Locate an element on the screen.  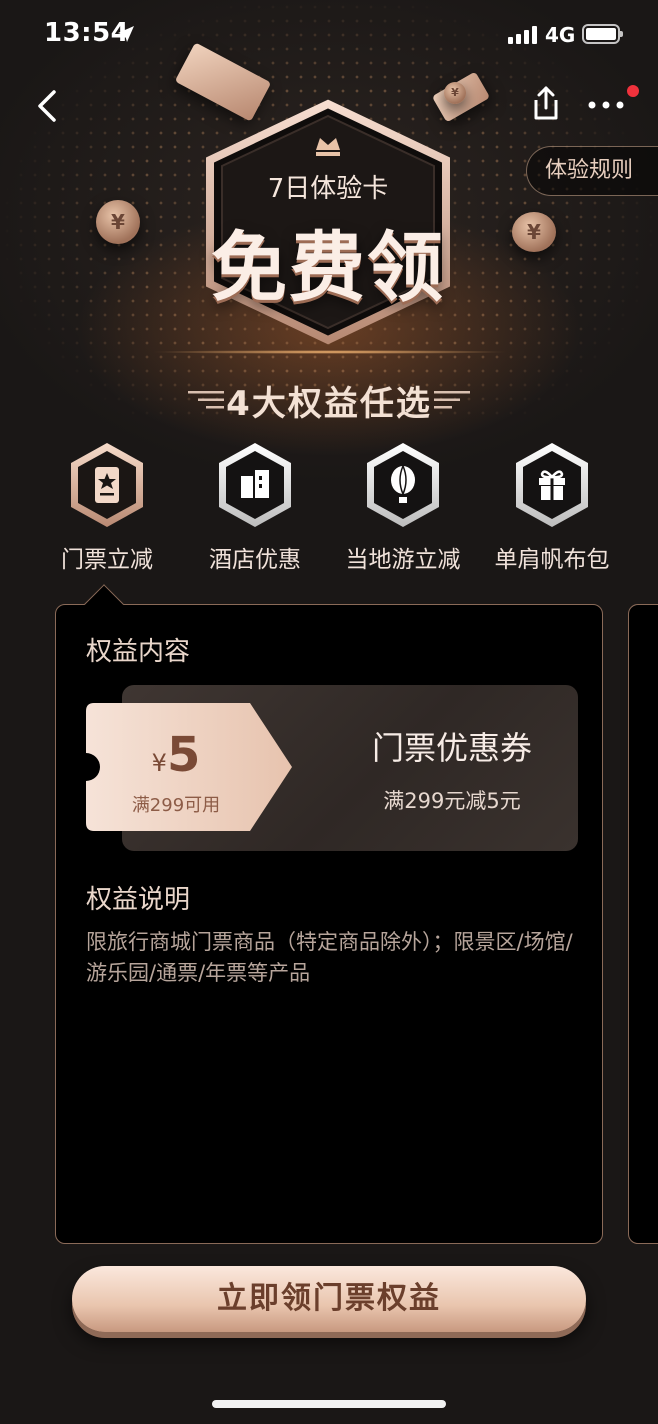
notification-dot is located at coordinates (633, 91).